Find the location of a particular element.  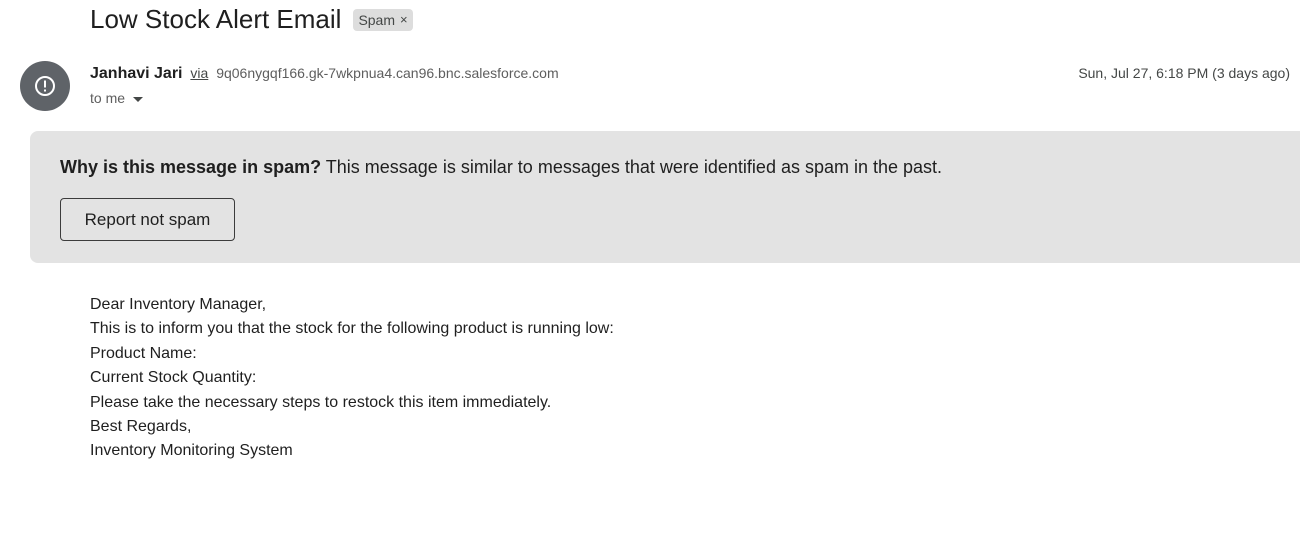

body-line: Inventory Monitoring System is located at coordinates (191, 451).